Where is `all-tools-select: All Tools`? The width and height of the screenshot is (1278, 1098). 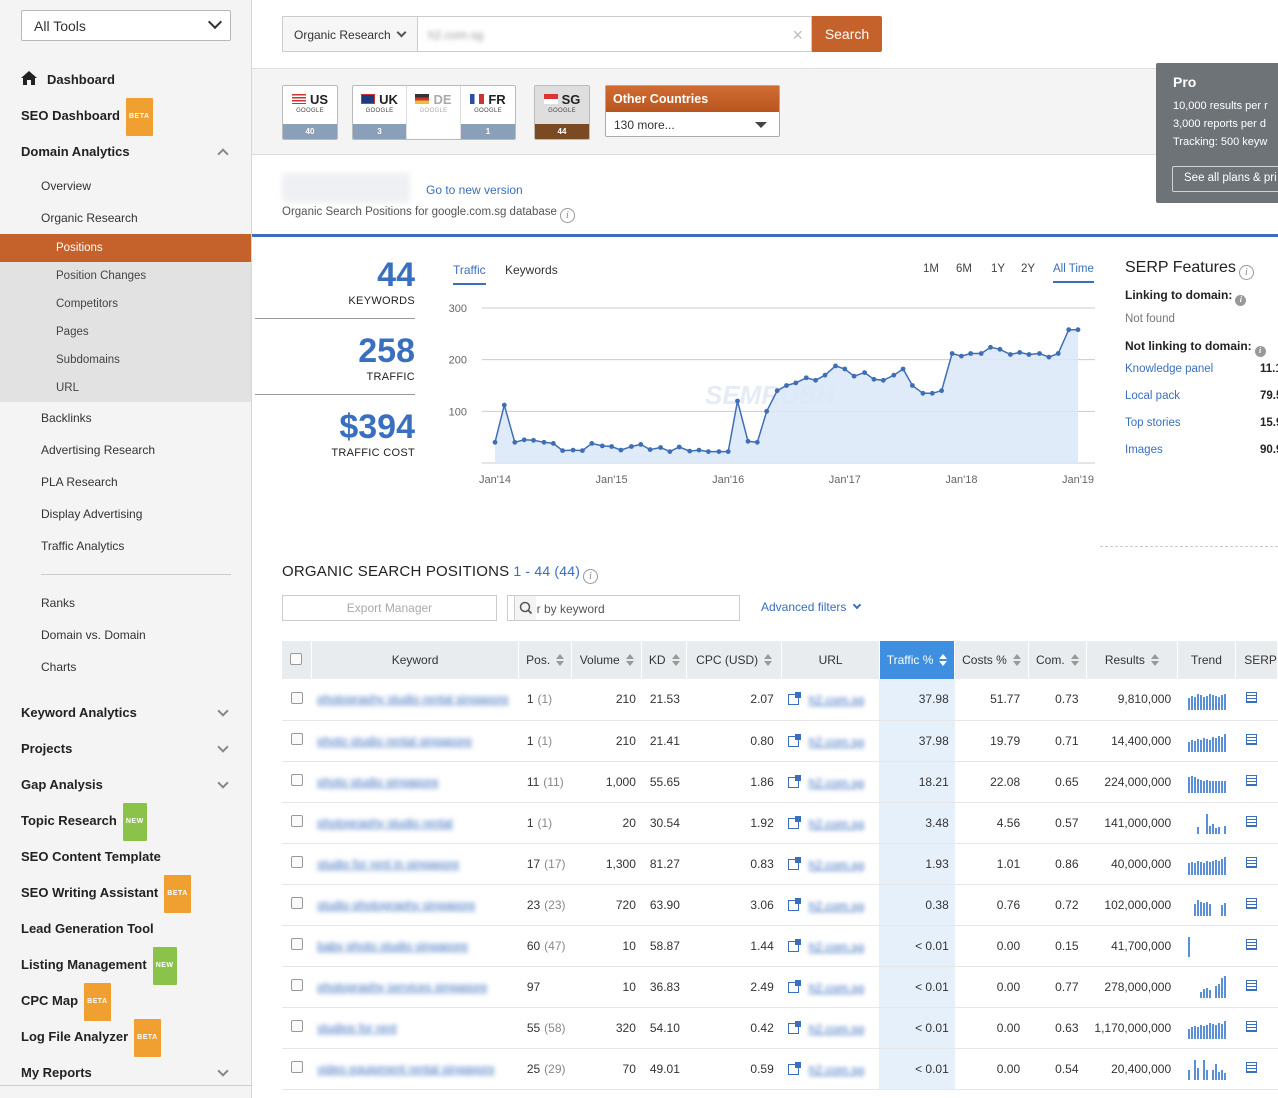
all-tools-select: All Tools is located at coordinates (126, 25).